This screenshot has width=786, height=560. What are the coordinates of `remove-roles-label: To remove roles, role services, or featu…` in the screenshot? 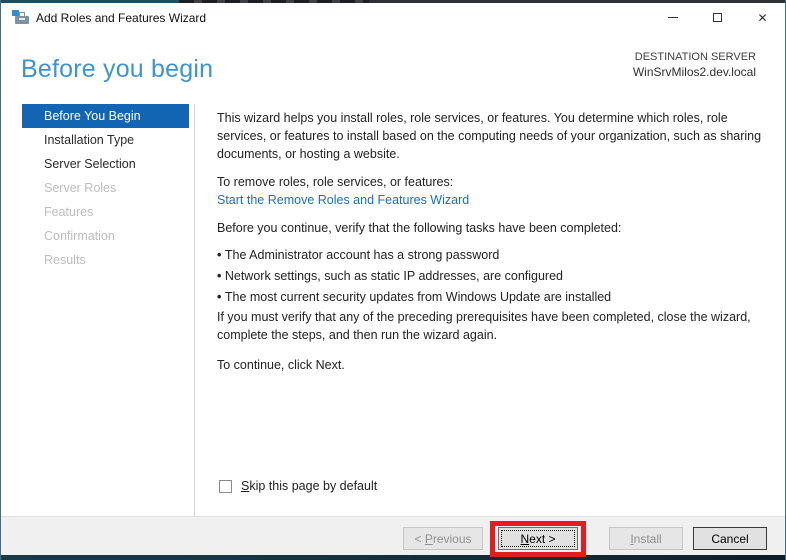 It's located at (335, 182).